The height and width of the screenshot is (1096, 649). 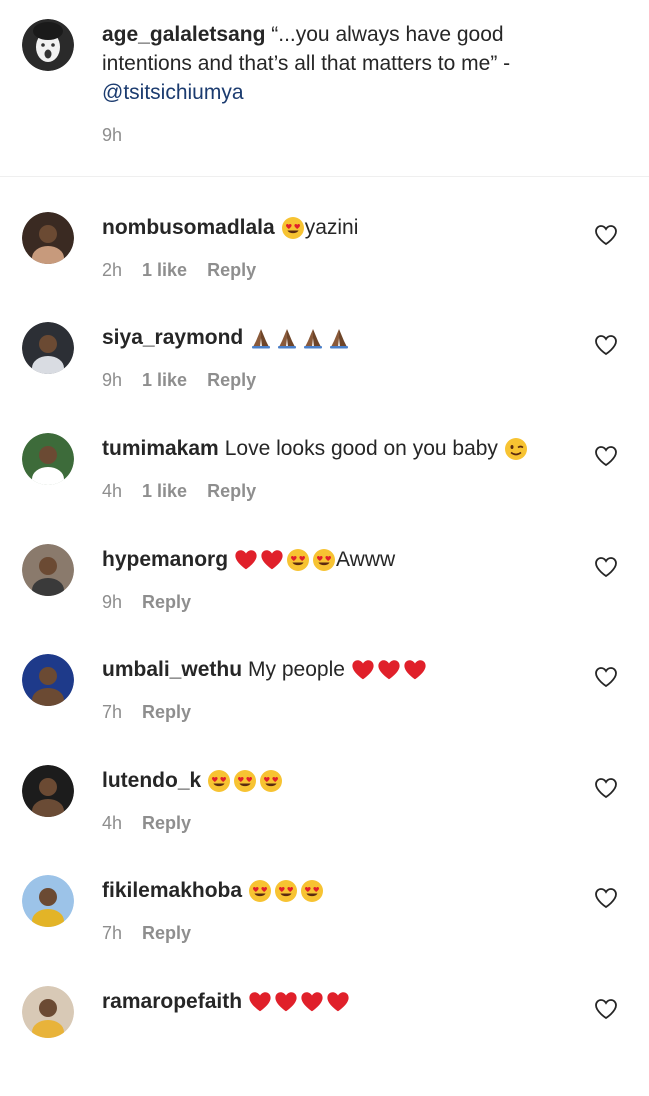 I want to click on comment-meta: 2h 1 like Reply, so click(x=179, y=270).